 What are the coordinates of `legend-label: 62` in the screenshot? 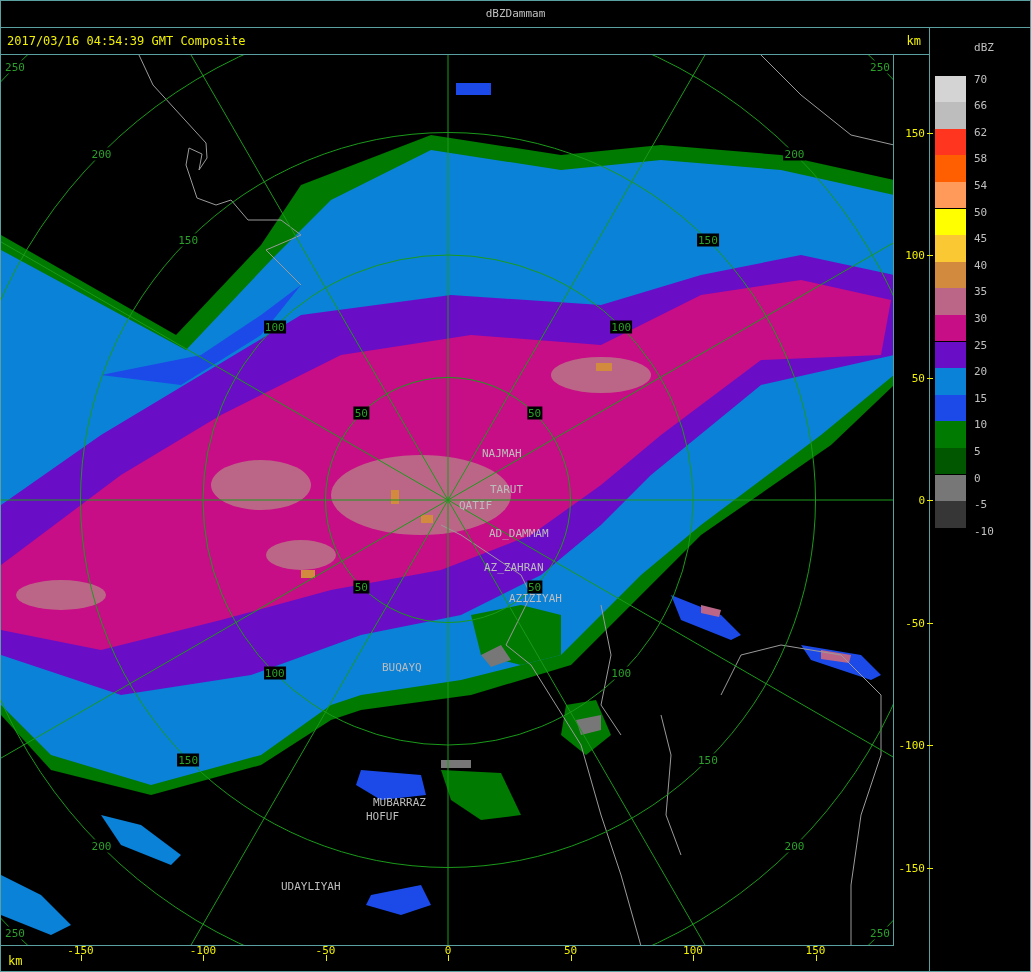 It's located at (981, 132).